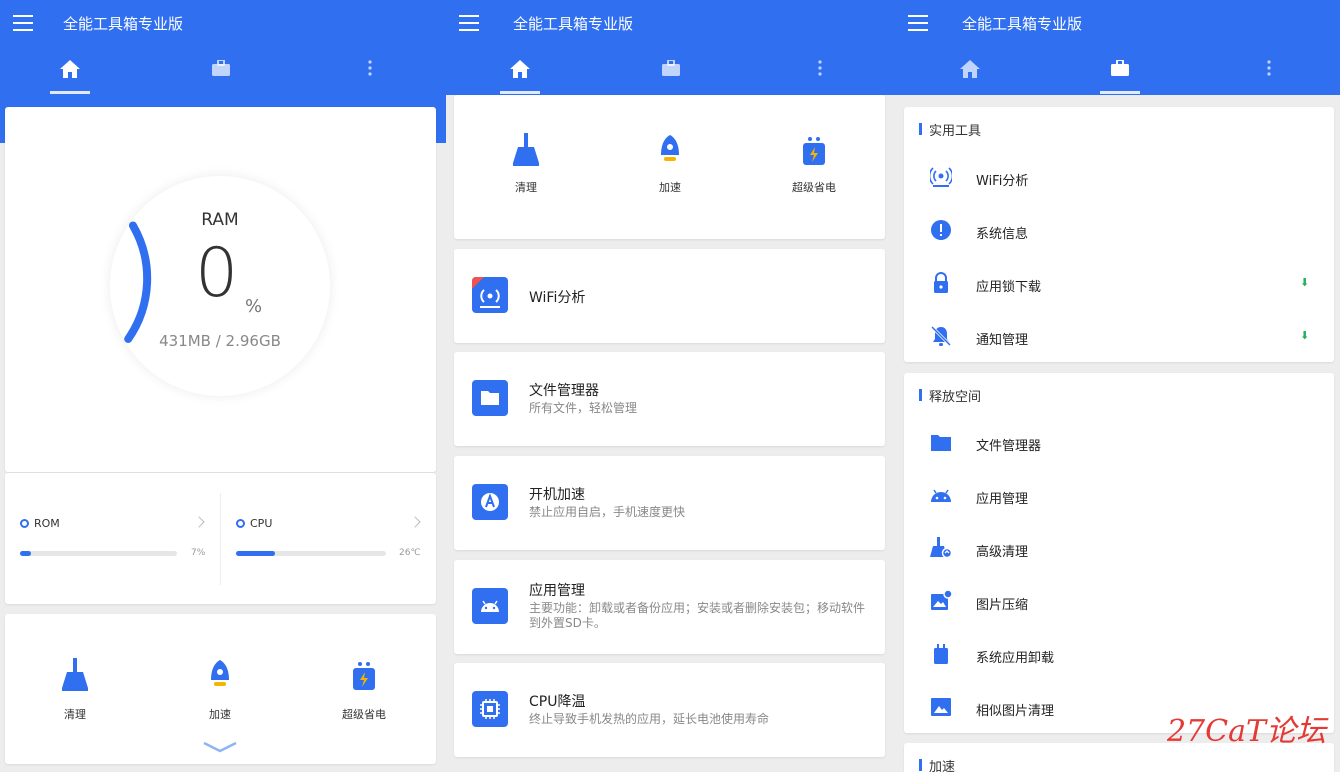  Describe the element at coordinates (1119, 602) in the screenshot. I see `tool-item-image-compress: 图片压缩` at that location.